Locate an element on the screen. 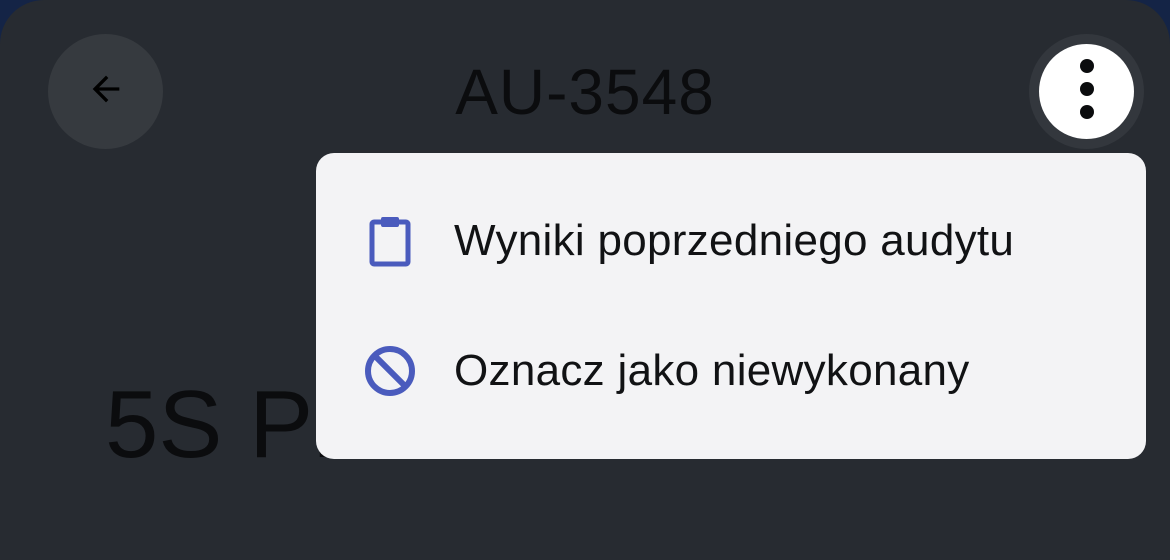 This screenshot has width=1170, height=560. audit-code-title: AU-3548 is located at coordinates (585, 92).